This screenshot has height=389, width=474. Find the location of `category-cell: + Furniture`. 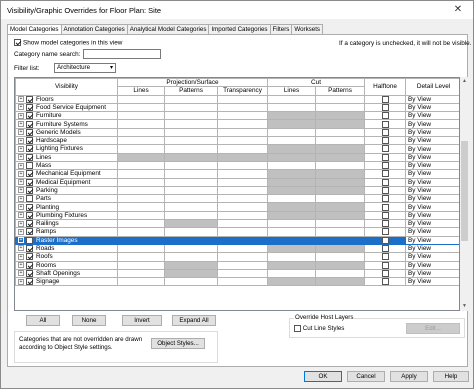

category-cell: + Furniture is located at coordinates (66, 116).